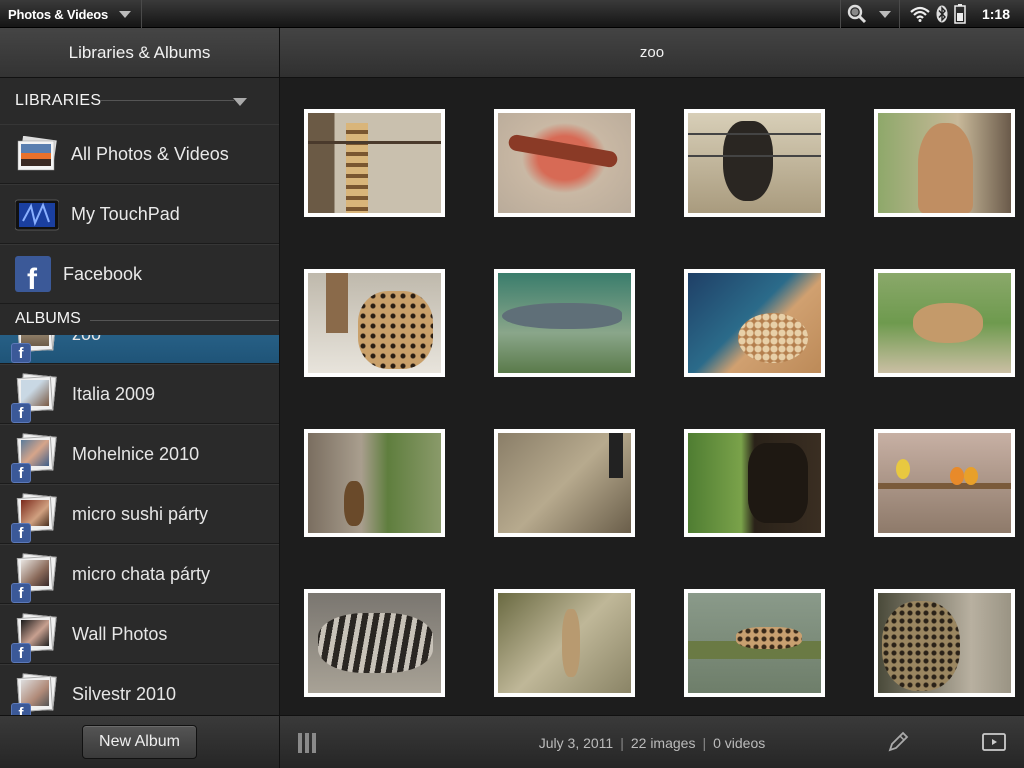 The height and width of the screenshot is (768, 1024). I want to click on album-label: Wall Photos, so click(120, 633).